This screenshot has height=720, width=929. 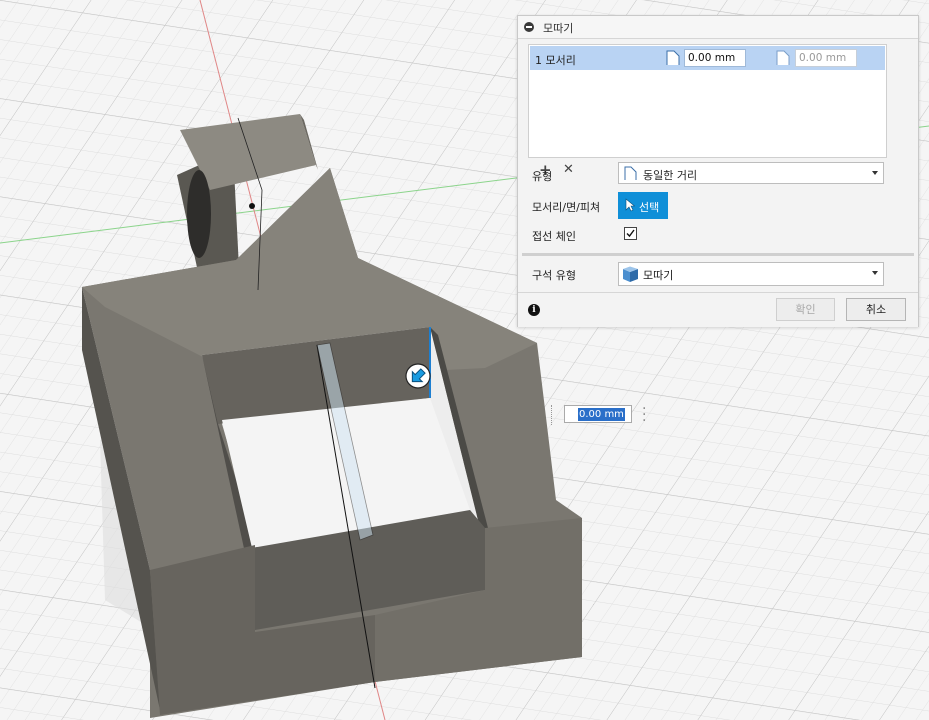 I want to click on edges-label: 모서리/면/피쳐, so click(x=566, y=207).